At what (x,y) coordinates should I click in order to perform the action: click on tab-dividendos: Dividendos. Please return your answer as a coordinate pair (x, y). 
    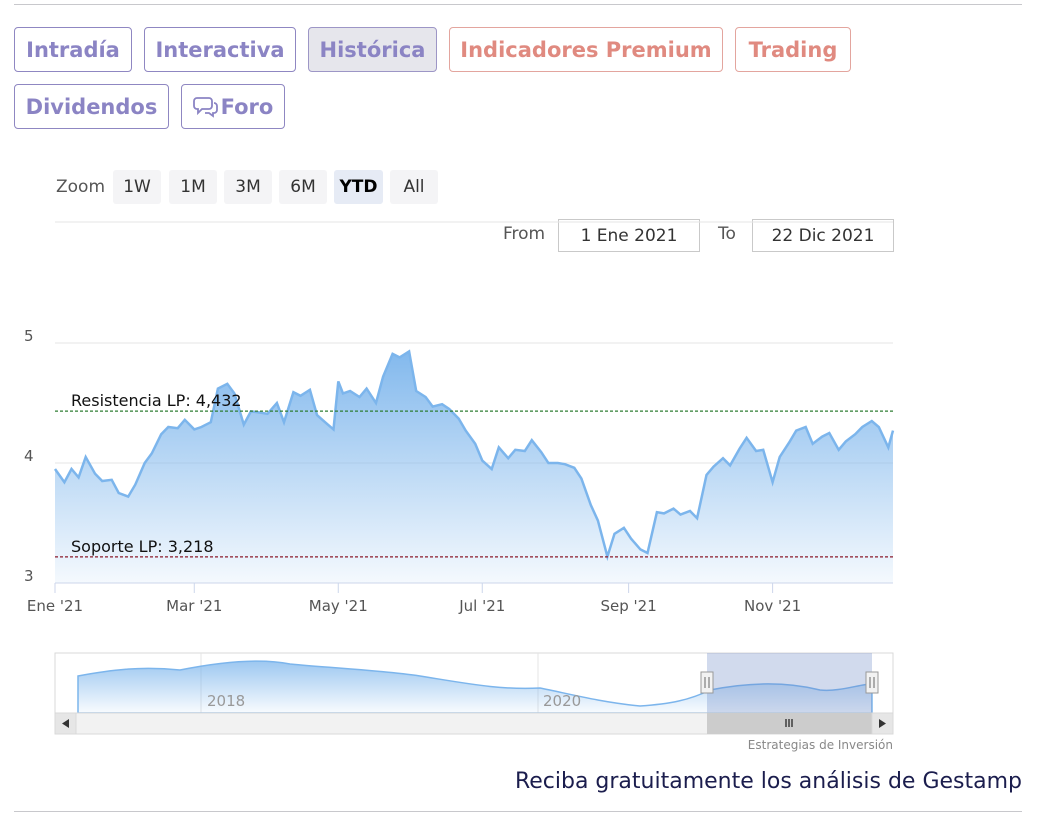
    Looking at the image, I should click on (91, 106).